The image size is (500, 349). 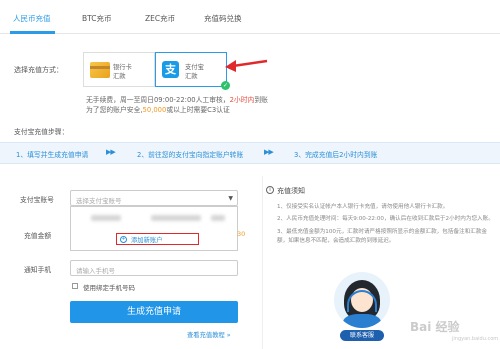 What do you see at coordinates (122, 67) in the screenshot?
I see `bank-option-line1: 银行卡` at bounding box center [122, 67].